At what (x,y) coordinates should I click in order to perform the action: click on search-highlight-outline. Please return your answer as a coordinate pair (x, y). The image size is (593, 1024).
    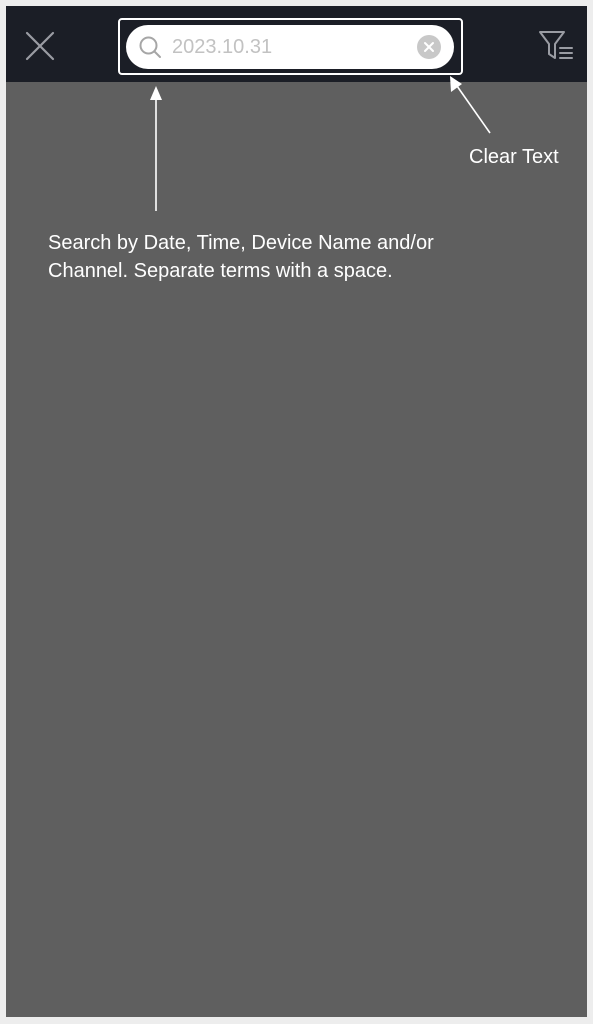
    Looking at the image, I should click on (290, 46).